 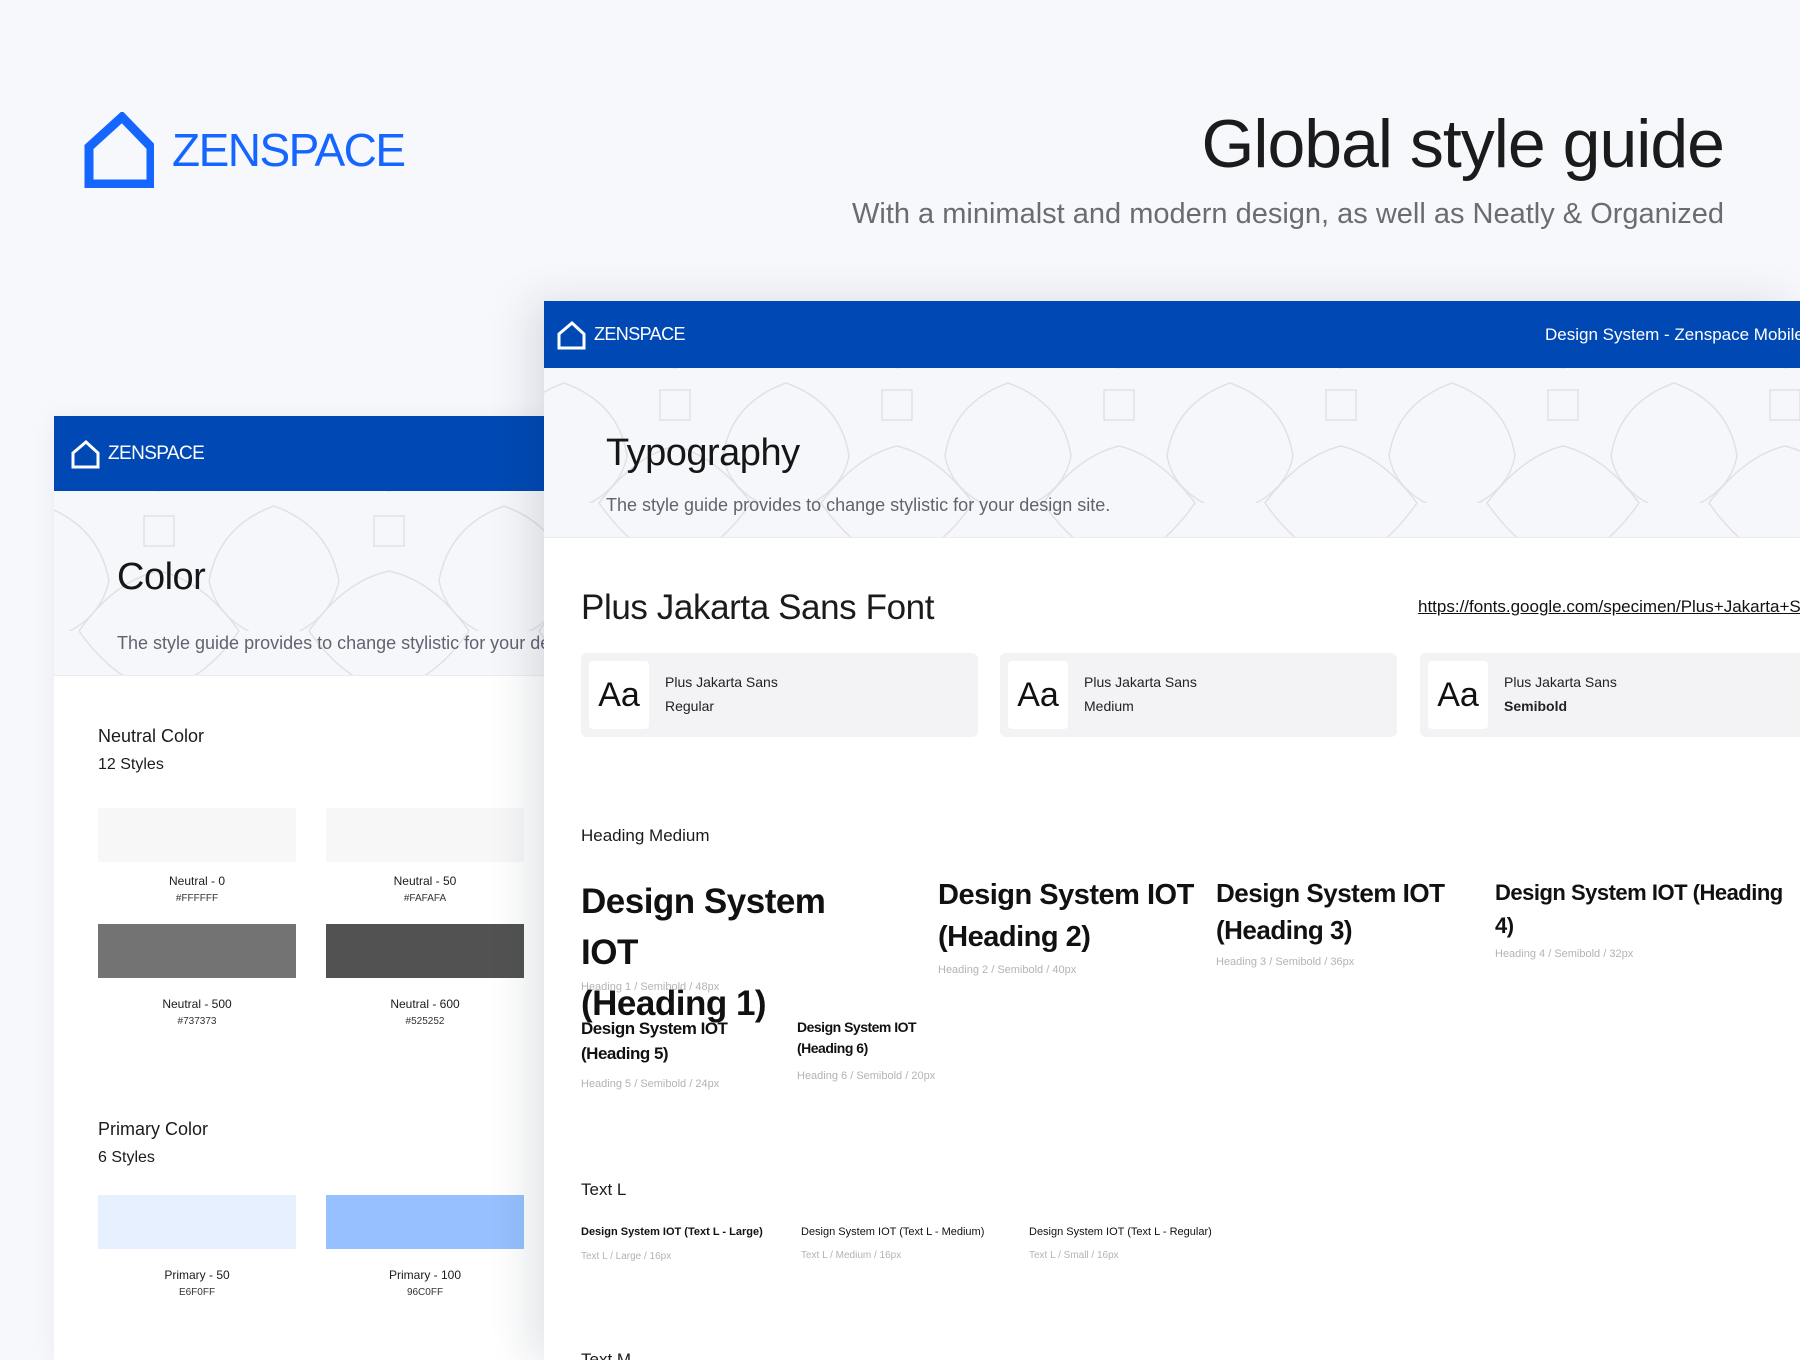 What do you see at coordinates (1120, 1232) in the screenshot?
I see `text-l-regular-sample: Design System IOT (Text L - Regular)` at bounding box center [1120, 1232].